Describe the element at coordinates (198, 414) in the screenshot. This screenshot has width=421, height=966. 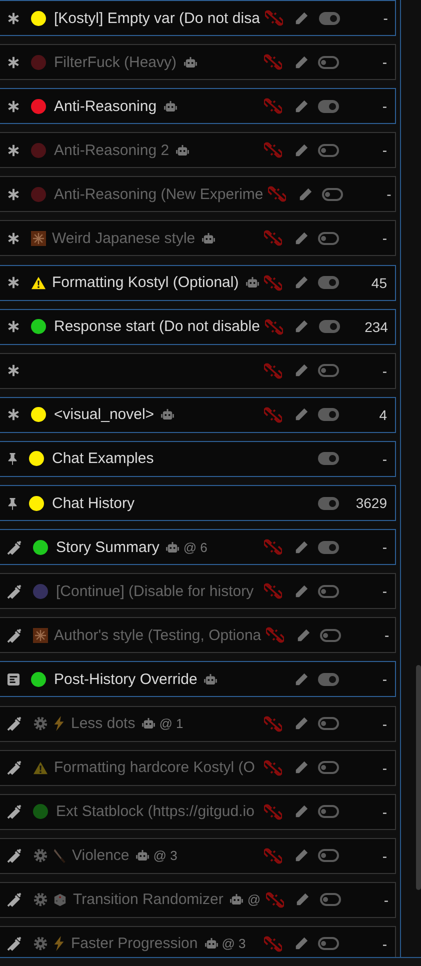
I see `prompt-row: <visual_novel> 4` at that location.